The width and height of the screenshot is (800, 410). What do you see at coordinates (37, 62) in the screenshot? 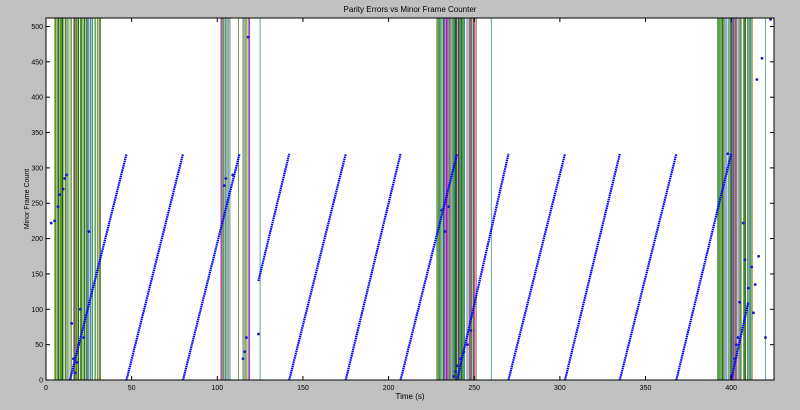
I see `y-tick-label-450: 450` at bounding box center [37, 62].